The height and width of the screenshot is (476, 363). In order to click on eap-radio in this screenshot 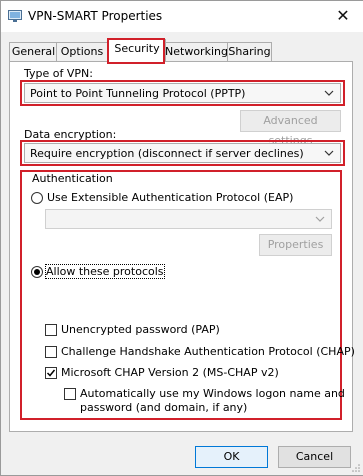, I will do `click(37, 198)`.